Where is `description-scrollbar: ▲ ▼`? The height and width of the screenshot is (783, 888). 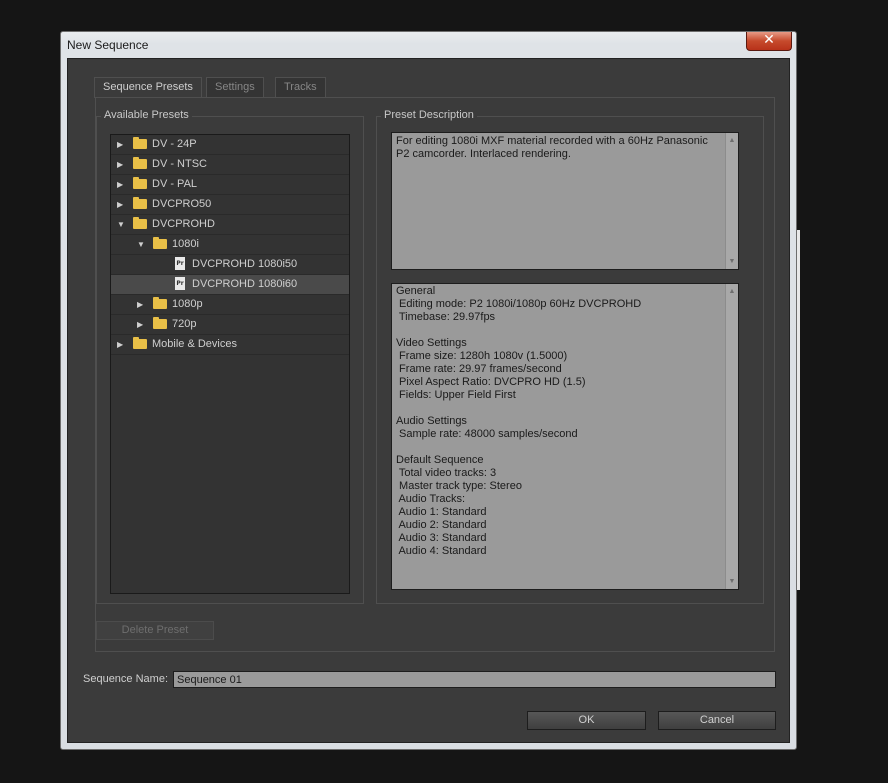 description-scrollbar: ▲ ▼ is located at coordinates (731, 201).